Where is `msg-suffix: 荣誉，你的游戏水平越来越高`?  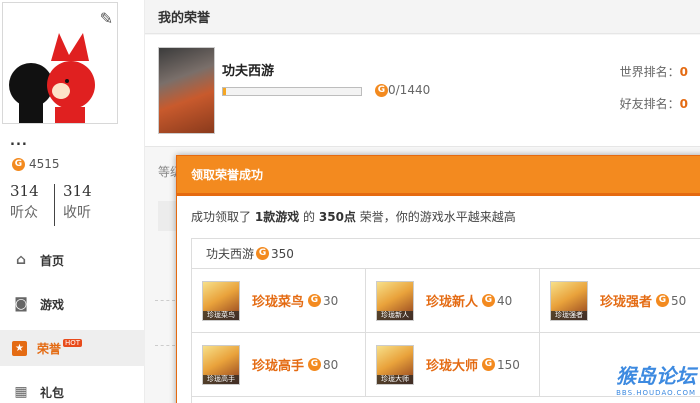 msg-suffix: 荣誉，你的游戏水平越来越高 is located at coordinates (437, 217).